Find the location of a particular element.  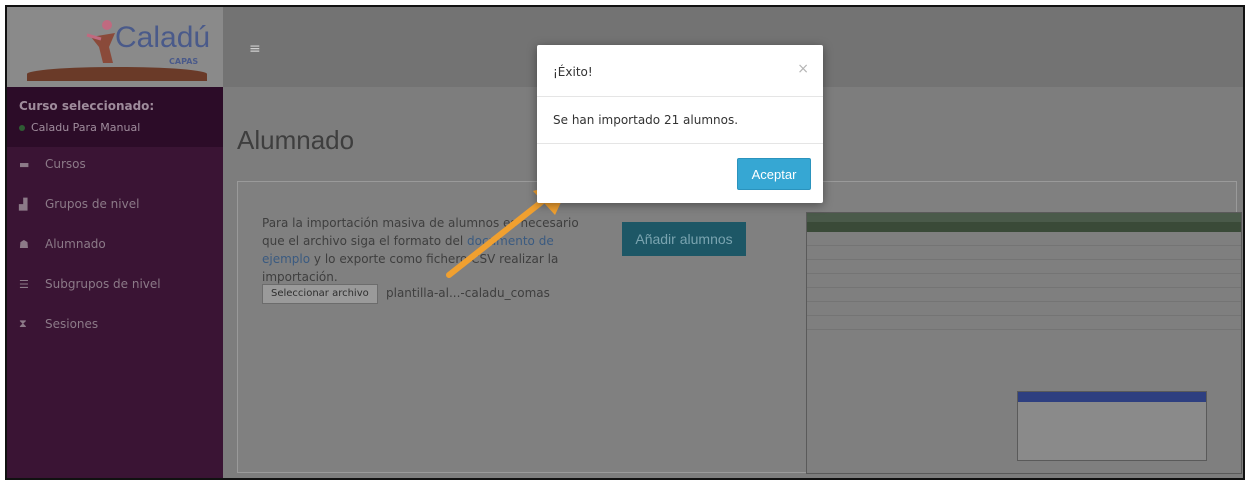

screenshot-menubar is located at coordinates (1024, 217).